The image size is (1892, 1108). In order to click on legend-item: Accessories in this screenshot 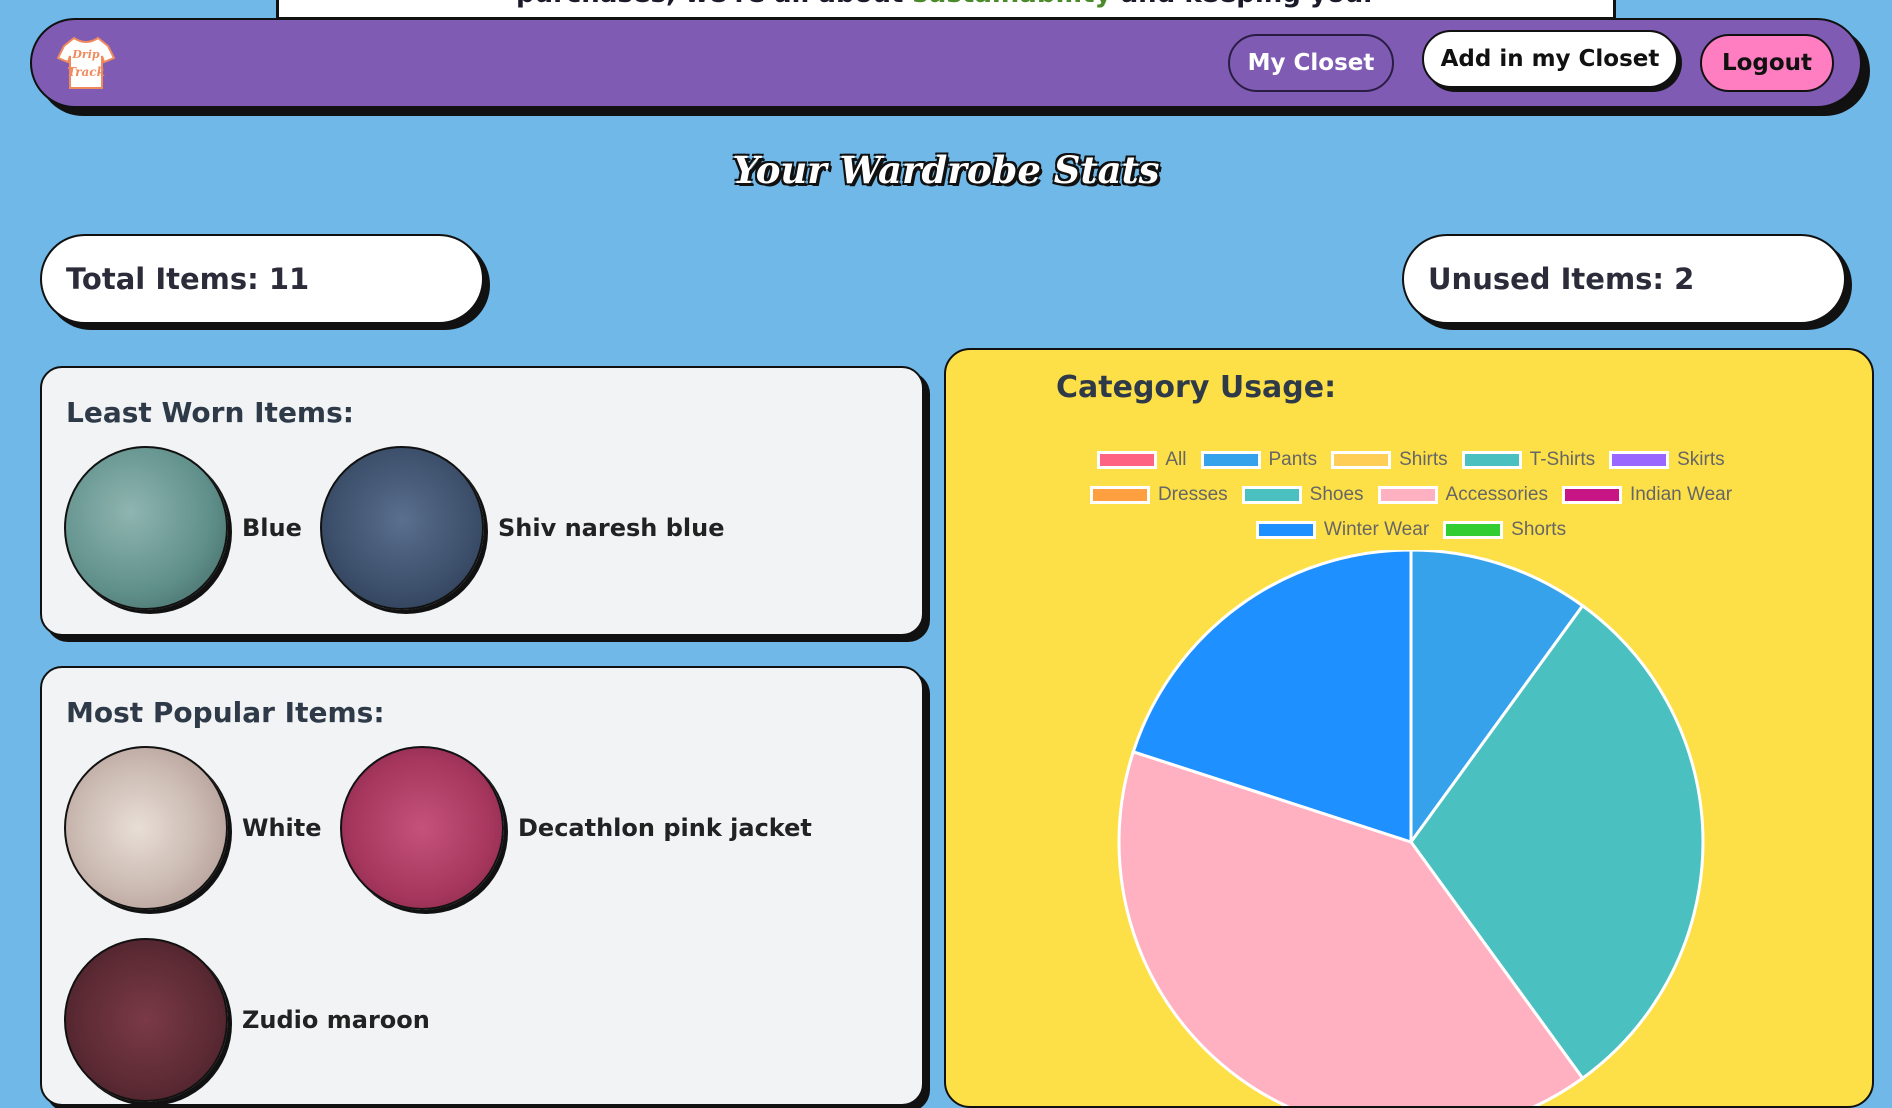, I will do `click(1462, 494)`.